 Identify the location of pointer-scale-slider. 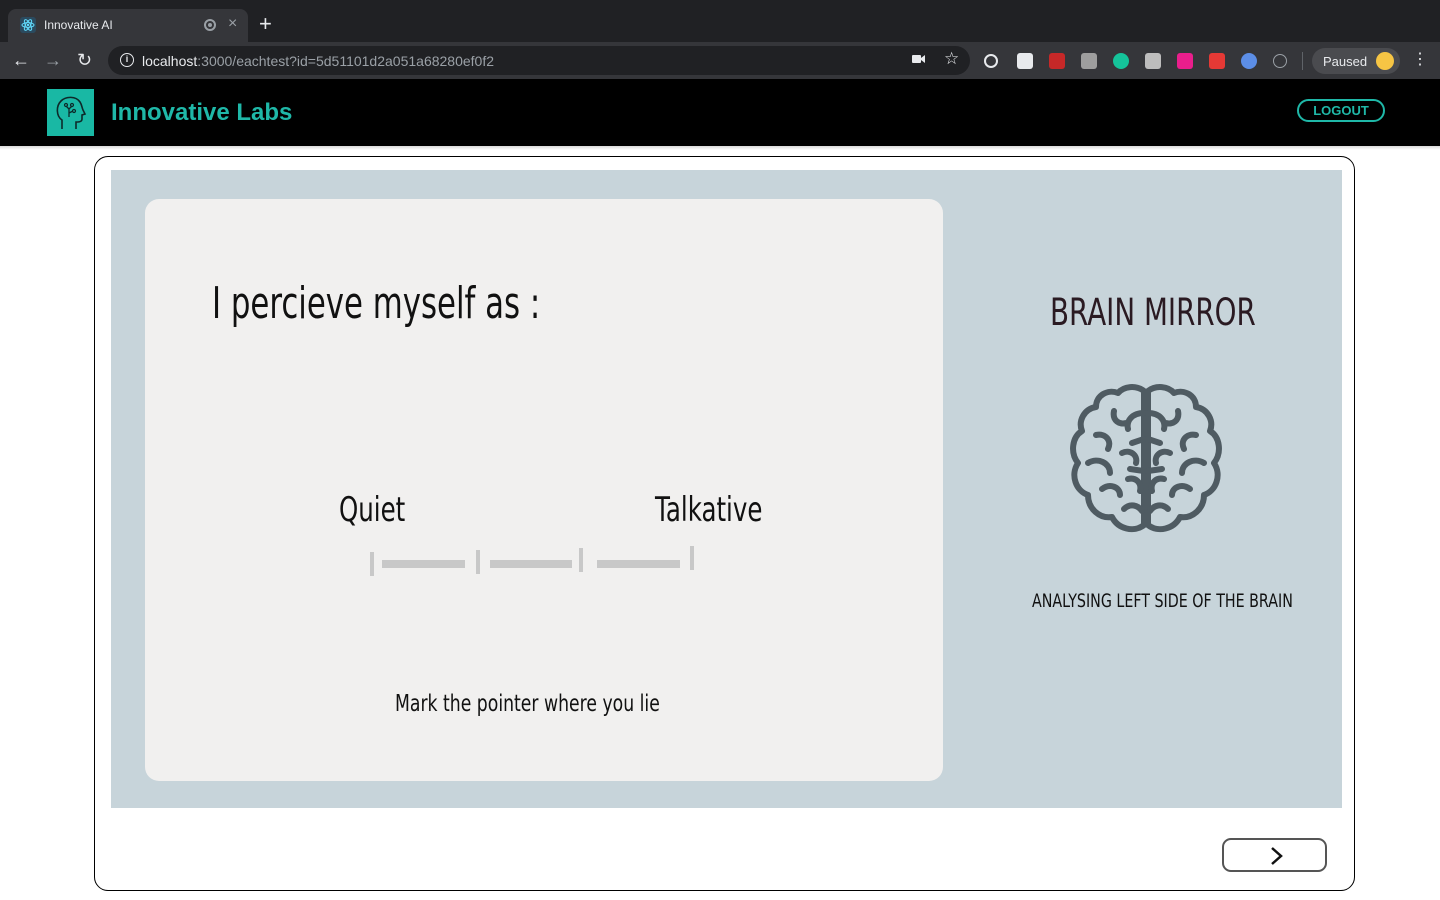
(533, 561).